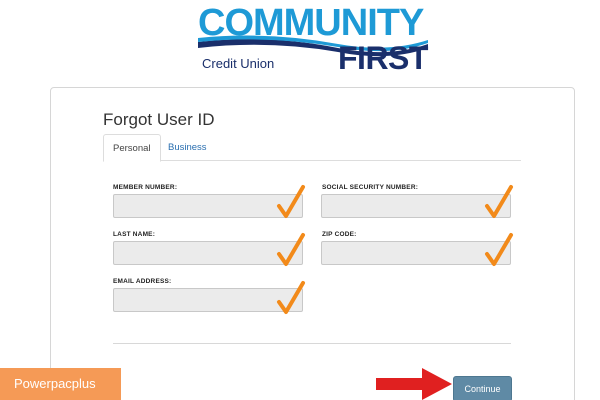 The width and height of the screenshot is (600, 400). Describe the element at coordinates (208, 253) in the screenshot. I see `last-name-input` at that location.